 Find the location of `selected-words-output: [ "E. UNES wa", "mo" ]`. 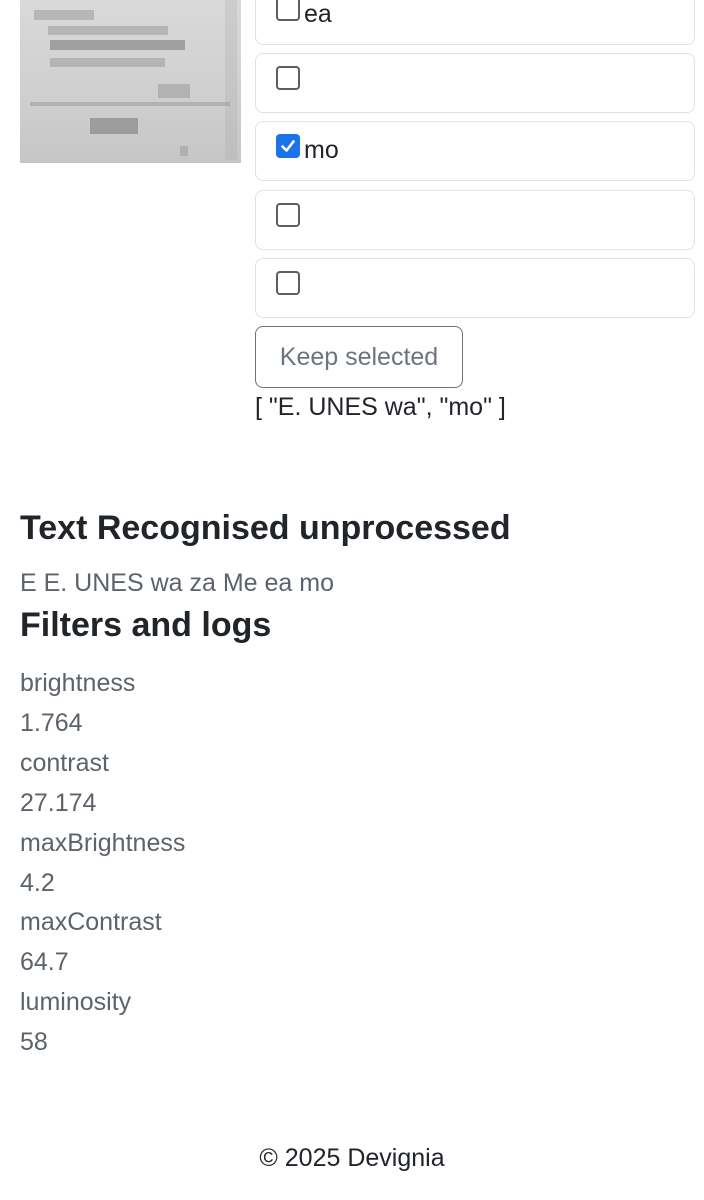

selected-words-output: [ "E. UNES wa", "mo" ] is located at coordinates (380, 407).